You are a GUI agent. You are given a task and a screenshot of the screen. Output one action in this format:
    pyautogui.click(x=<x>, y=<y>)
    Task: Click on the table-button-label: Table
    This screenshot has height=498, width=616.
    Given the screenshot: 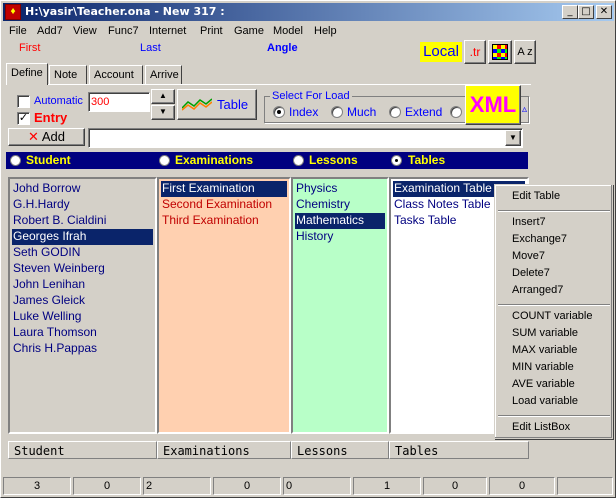 What is the action you would take?
    pyautogui.click(x=233, y=104)
    